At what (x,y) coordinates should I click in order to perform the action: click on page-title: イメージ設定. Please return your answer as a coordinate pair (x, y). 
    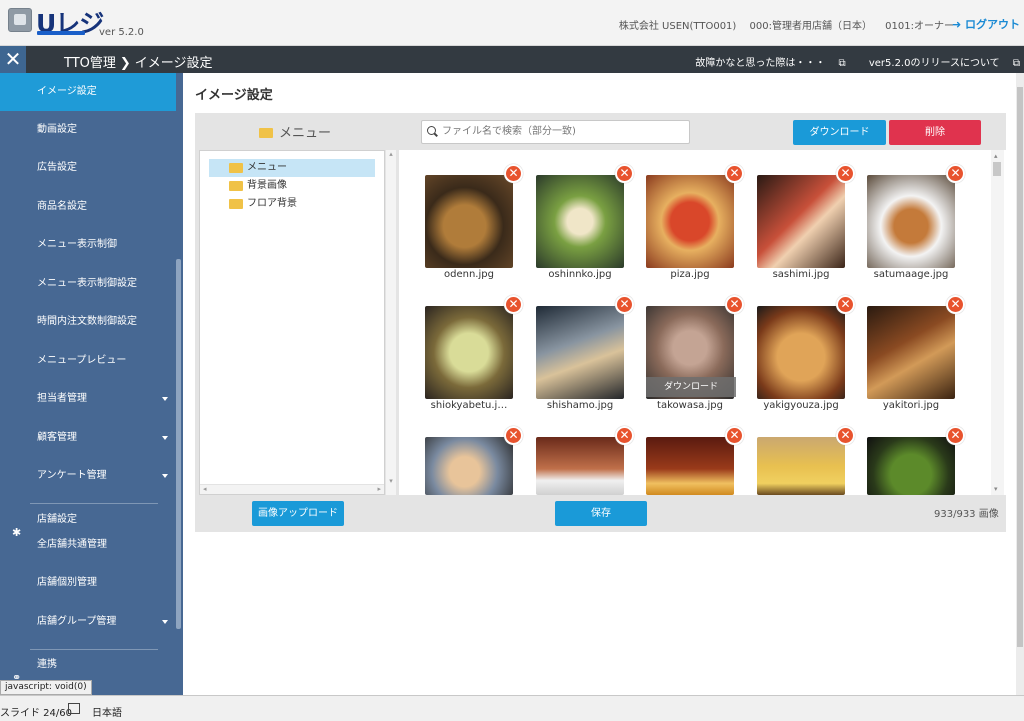
    Looking at the image, I should click on (234, 95).